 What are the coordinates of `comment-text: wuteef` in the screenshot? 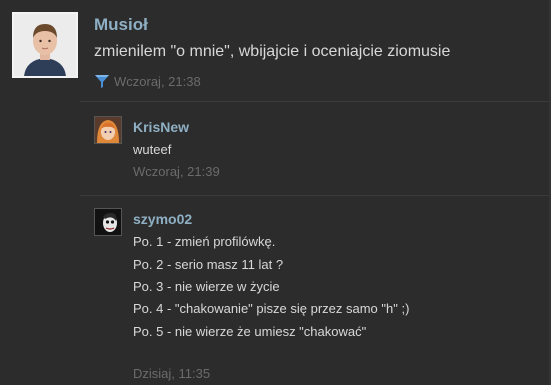 It's located at (152, 149).